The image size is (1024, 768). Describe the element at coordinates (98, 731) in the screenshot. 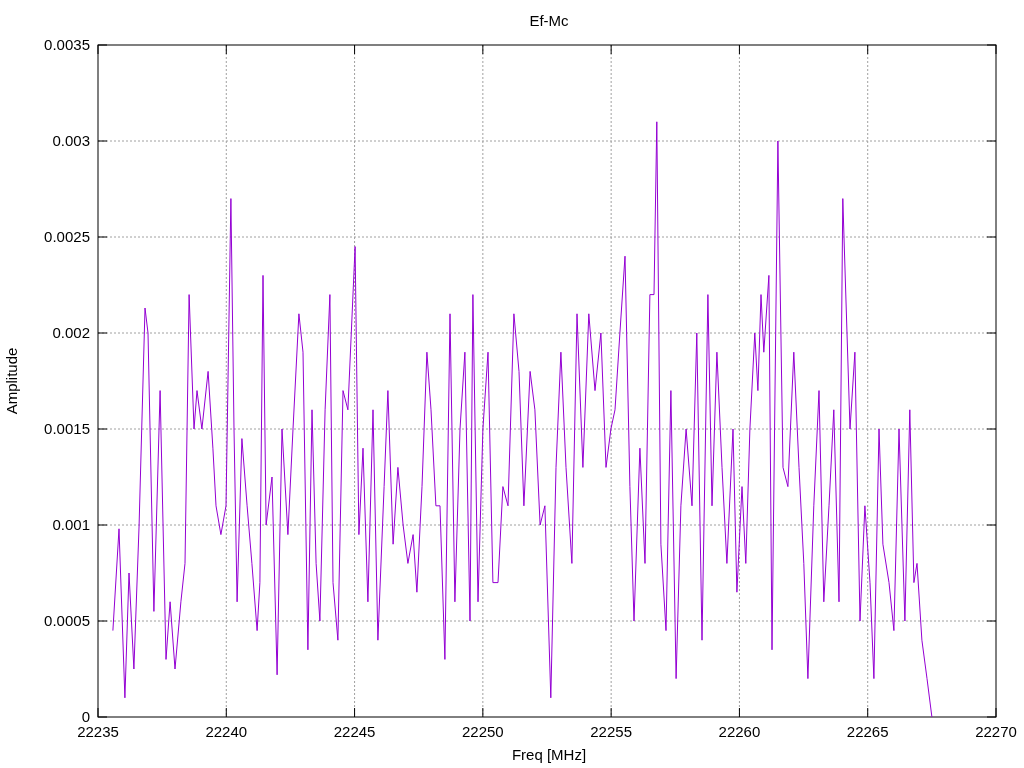

I see `tick-label: 22235` at that location.